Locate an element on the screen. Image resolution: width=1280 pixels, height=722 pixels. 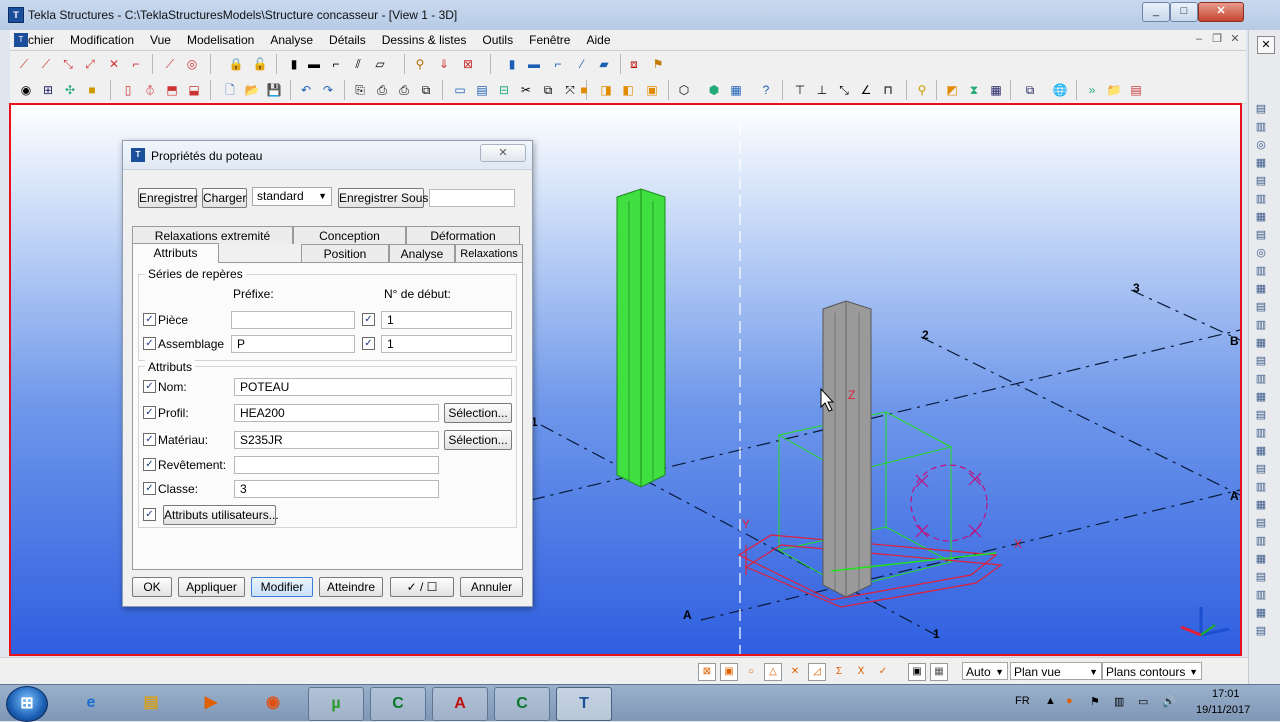
undo-icon: ↶ is located at coordinates (306, 90).